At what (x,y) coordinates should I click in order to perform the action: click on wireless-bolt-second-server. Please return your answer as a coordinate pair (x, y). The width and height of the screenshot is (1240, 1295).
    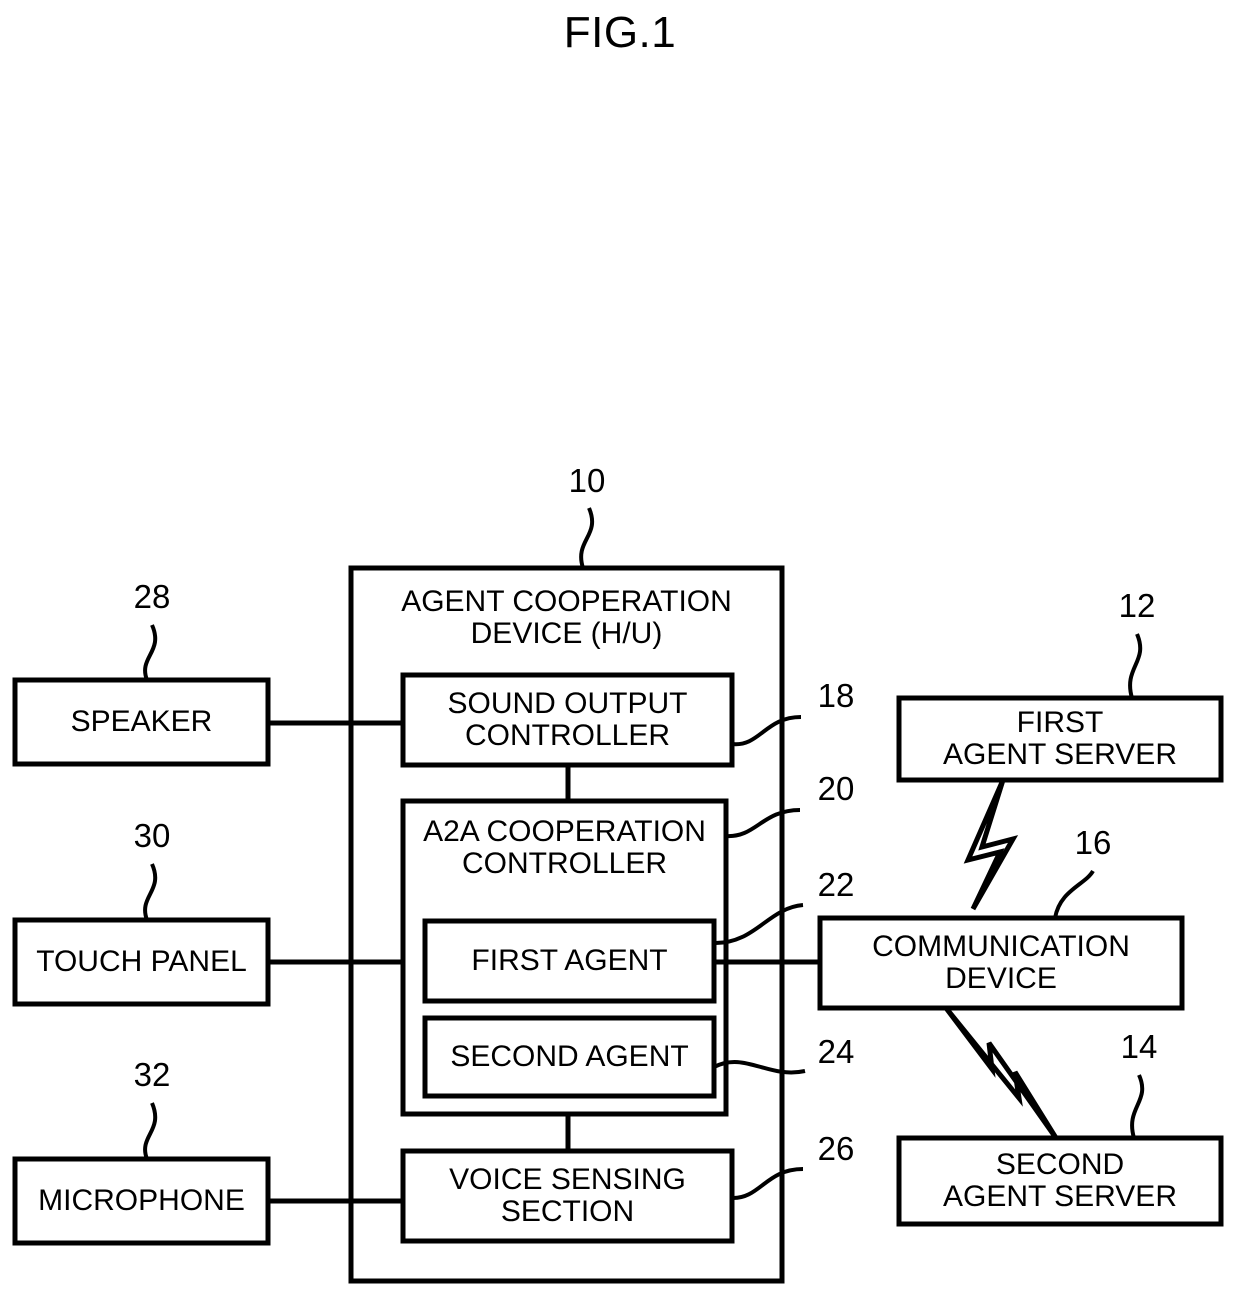
    Looking at the image, I should click on (1001, 1073).